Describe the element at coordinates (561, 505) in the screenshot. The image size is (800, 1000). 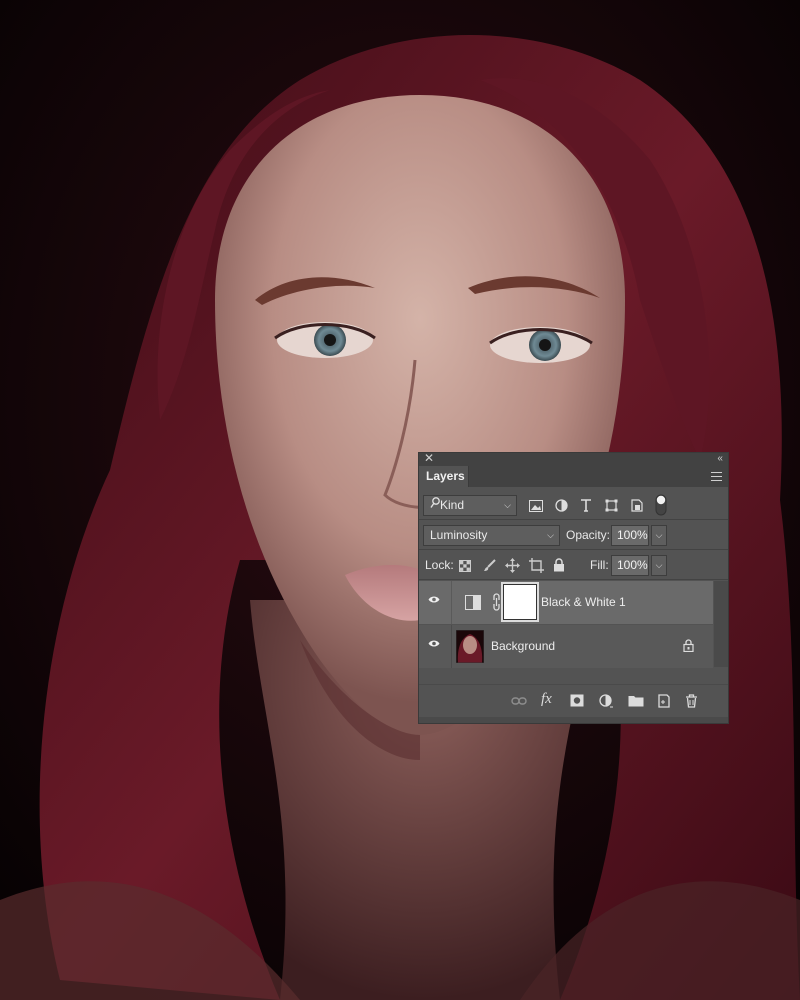
I see `adjustment-filter-icon` at that location.